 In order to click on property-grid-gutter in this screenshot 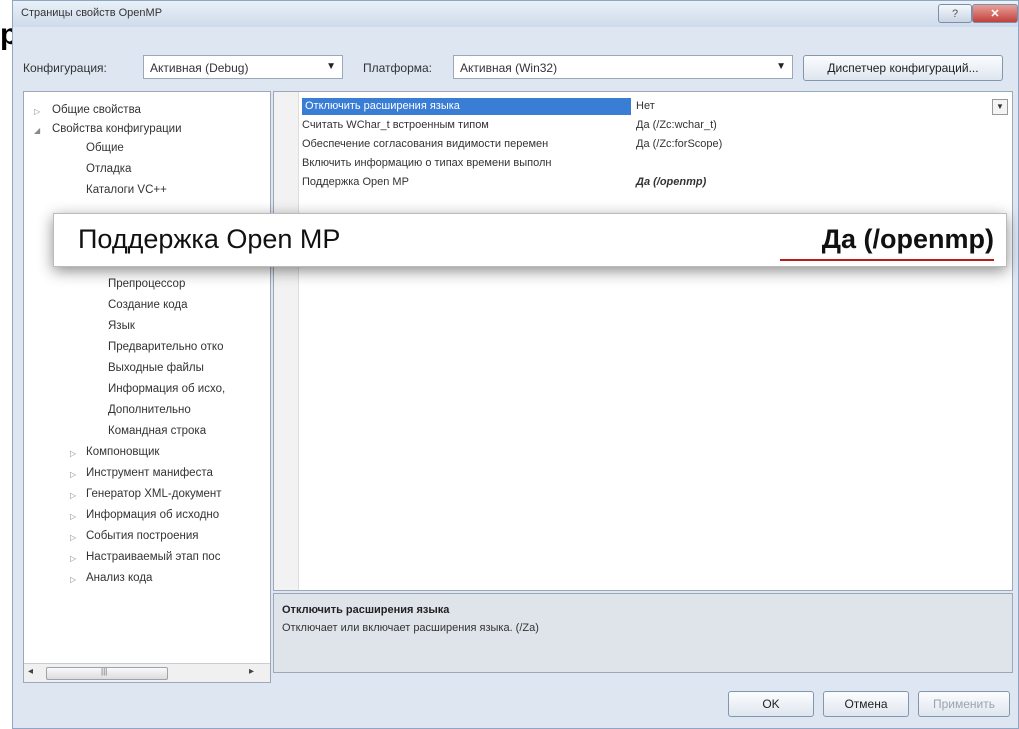, I will do `click(286, 341)`.